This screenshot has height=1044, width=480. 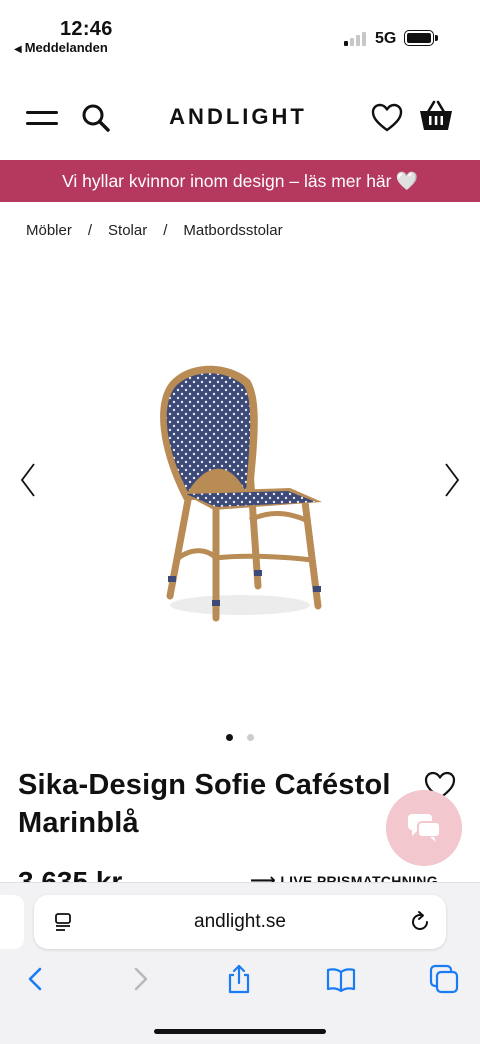 What do you see at coordinates (154, 230) in the screenshot?
I see `breadcrumb: Möbler / Stolar / Matbordsstolar` at bounding box center [154, 230].